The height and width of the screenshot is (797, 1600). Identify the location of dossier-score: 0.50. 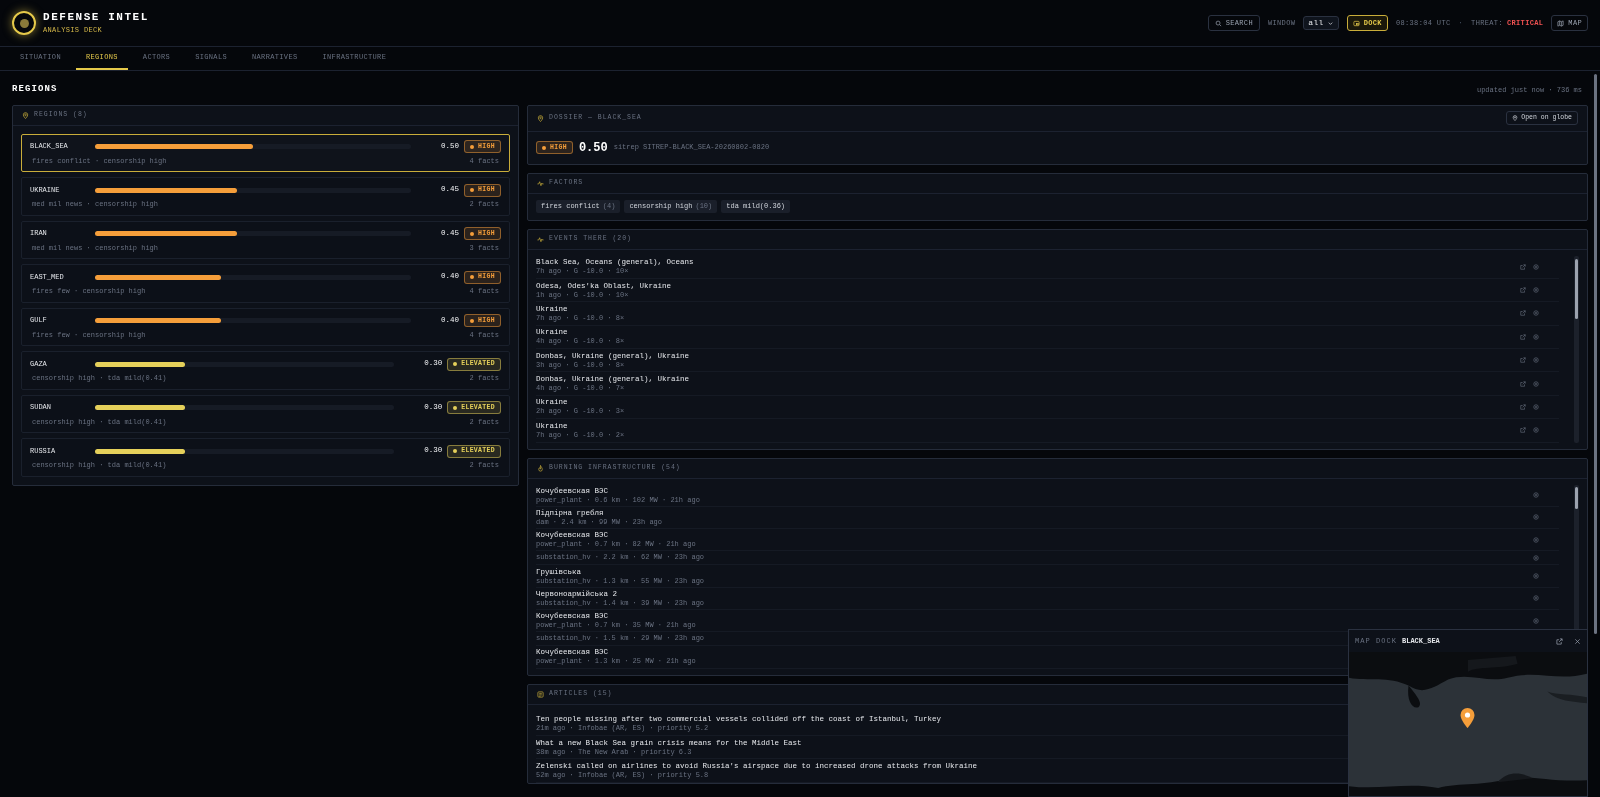
(593, 148).